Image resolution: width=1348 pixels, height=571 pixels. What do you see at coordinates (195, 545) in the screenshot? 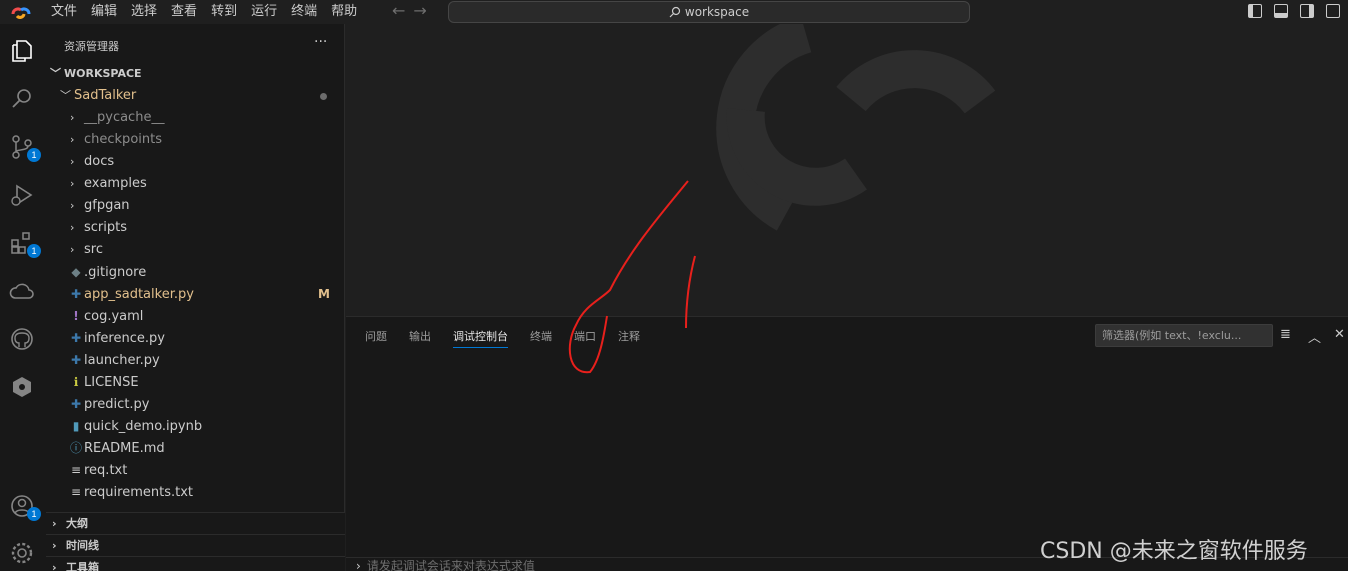
I see `timeline-section: › 时间线` at bounding box center [195, 545].